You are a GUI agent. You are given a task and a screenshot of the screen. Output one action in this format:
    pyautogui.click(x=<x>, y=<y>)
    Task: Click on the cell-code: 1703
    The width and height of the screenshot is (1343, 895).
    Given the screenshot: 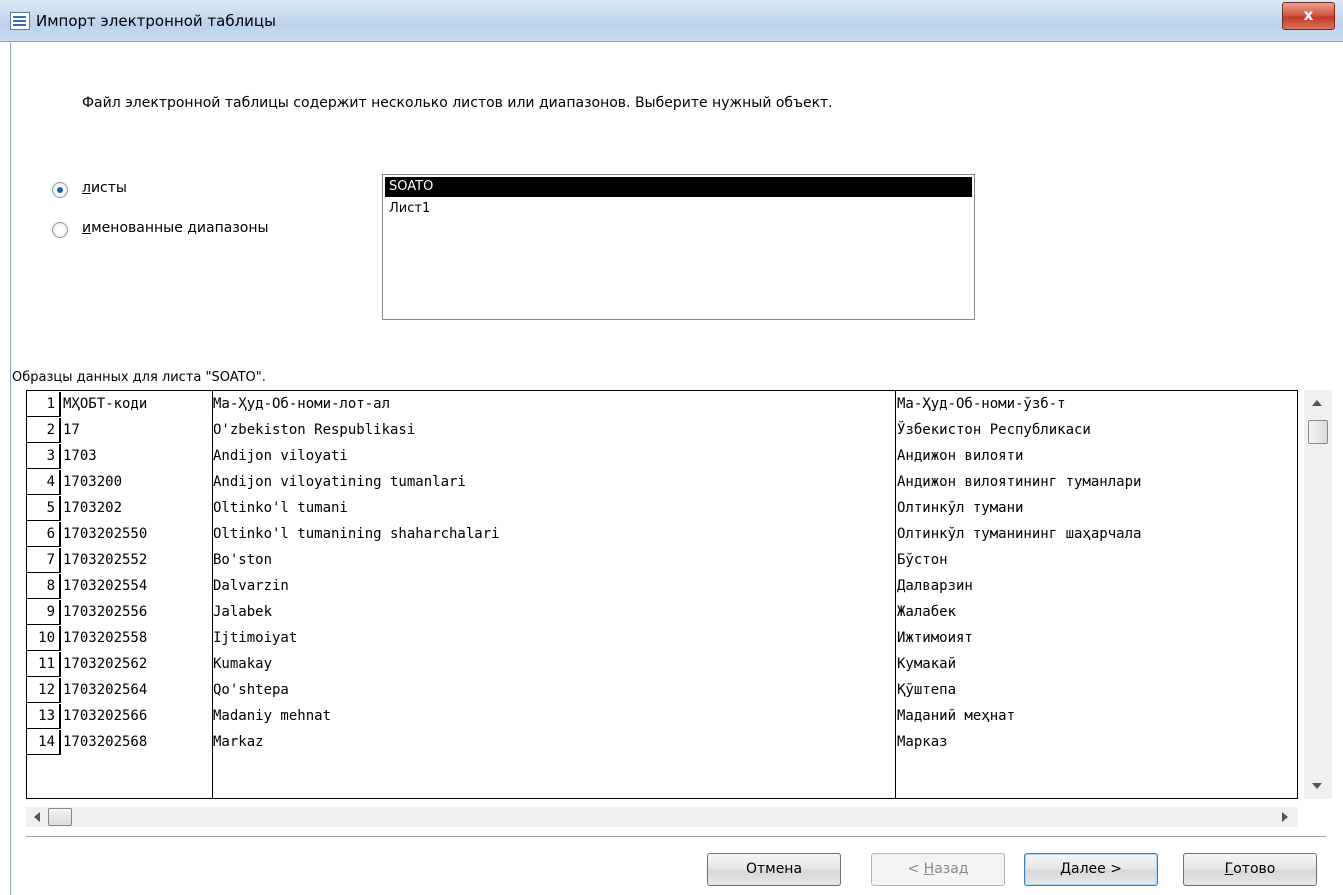 What is the action you would take?
    pyautogui.click(x=80, y=456)
    